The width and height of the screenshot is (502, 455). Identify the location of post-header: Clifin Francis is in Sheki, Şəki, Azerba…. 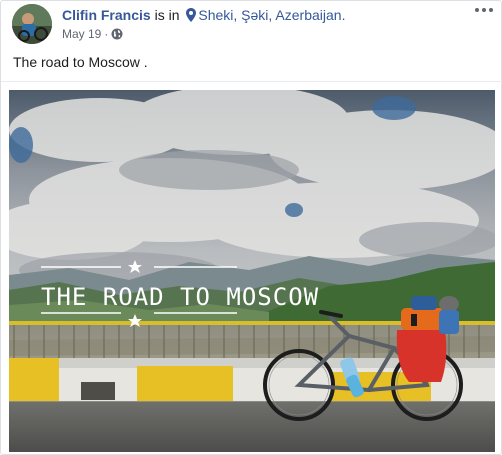
(203, 15).